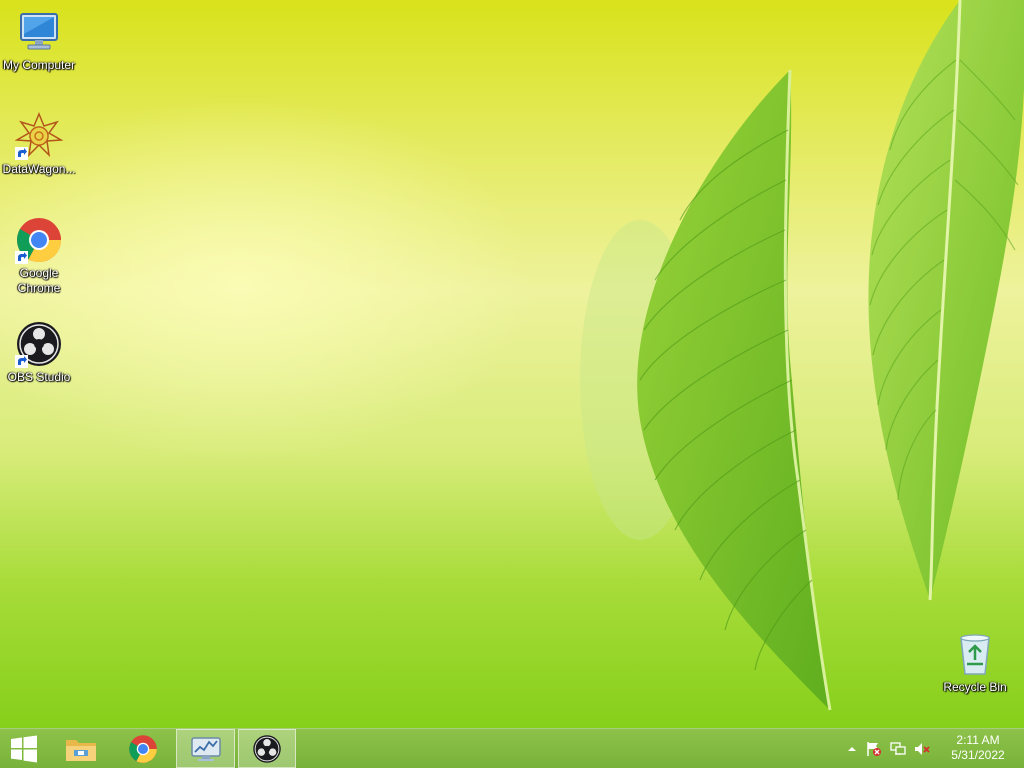 The width and height of the screenshot is (1024, 768). What do you see at coordinates (975, 687) in the screenshot?
I see `desktop-icon-label: Recycle Bin` at bounding box center [975, 687].